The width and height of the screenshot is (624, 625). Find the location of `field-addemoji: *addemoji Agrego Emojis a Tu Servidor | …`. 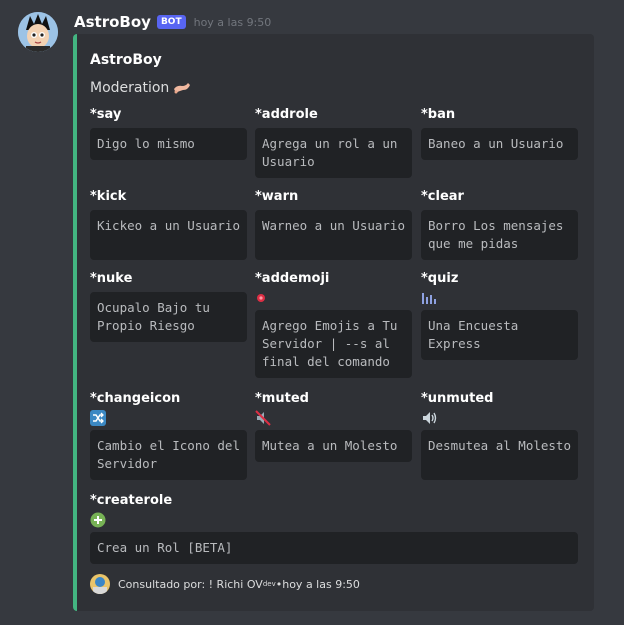

field-addemoji: *addemoji Agrego Emojis a Tu Servidor | … is located at coordinates (333, 324).